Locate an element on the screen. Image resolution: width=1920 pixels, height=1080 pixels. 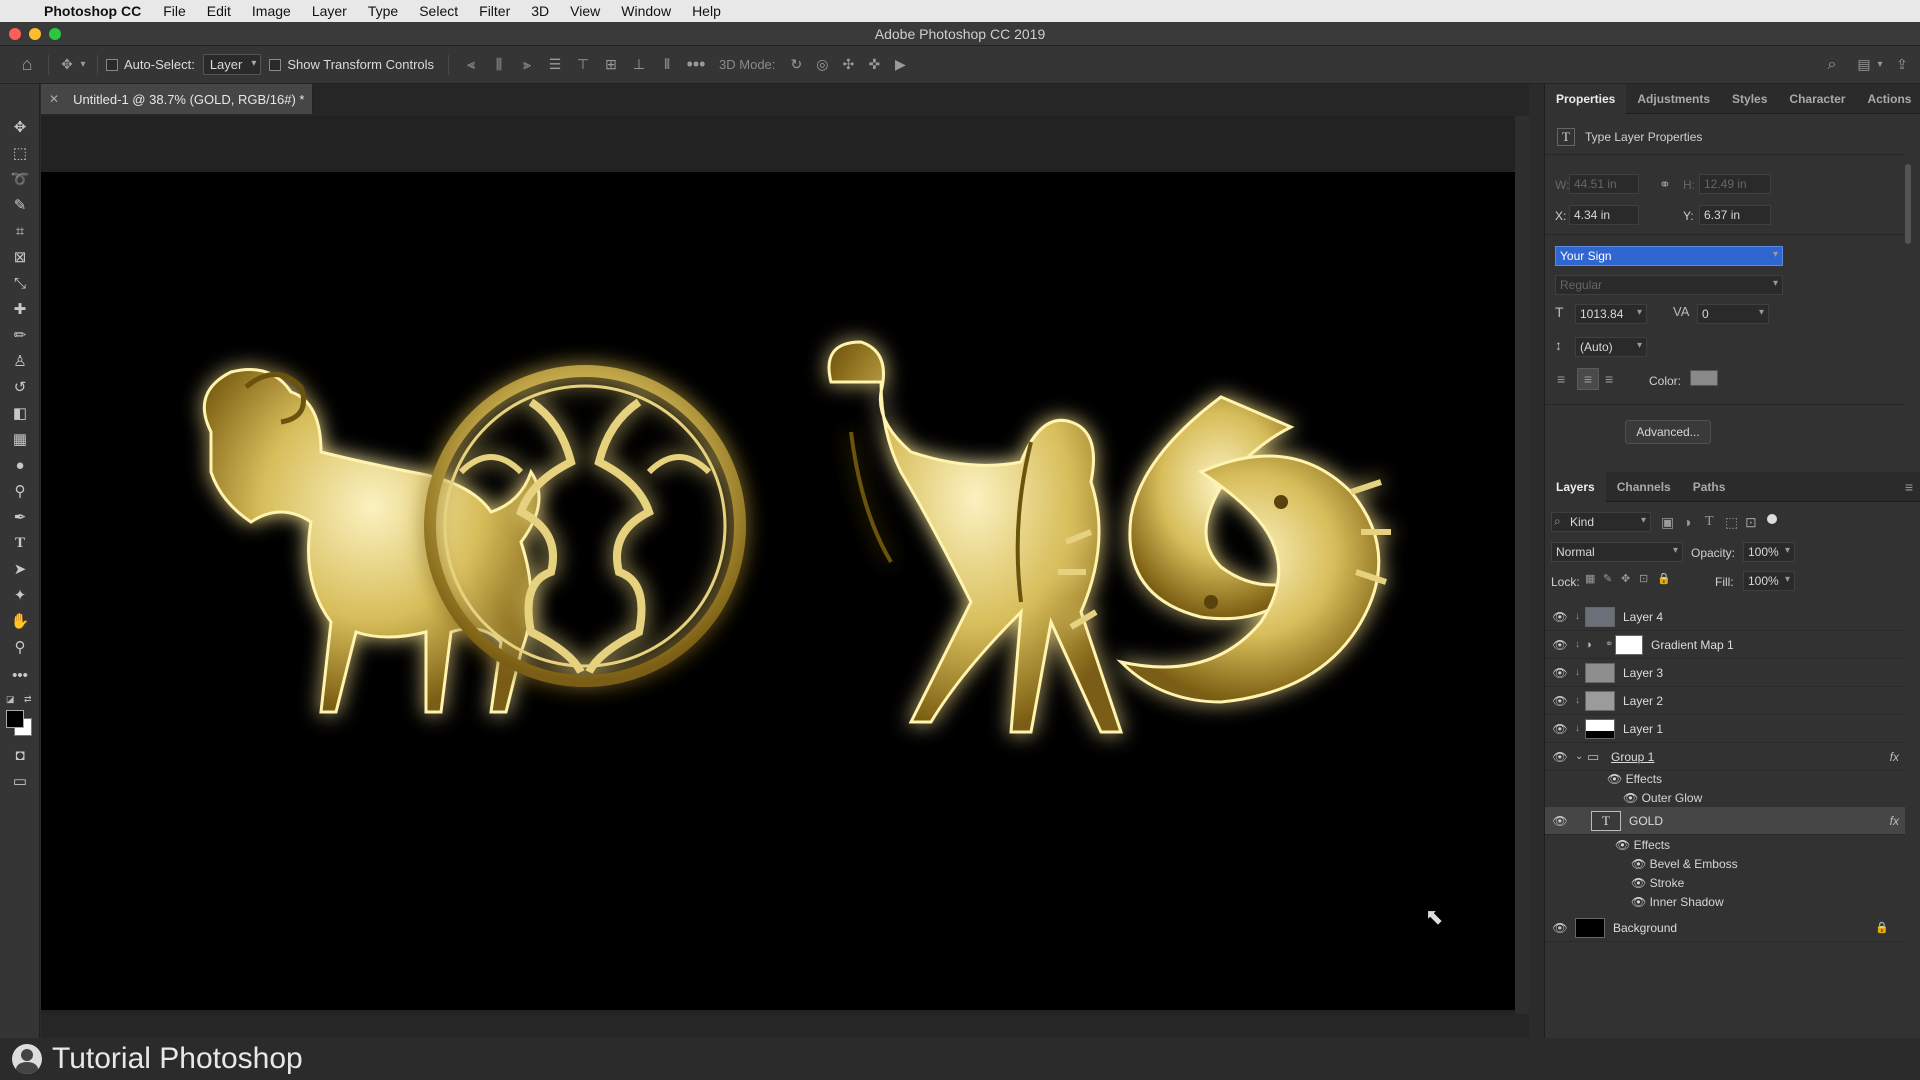
layer-row: 👁 ↓ ◑ ⚭ Gradient Map 1 is located at coordinates (1725, 645).